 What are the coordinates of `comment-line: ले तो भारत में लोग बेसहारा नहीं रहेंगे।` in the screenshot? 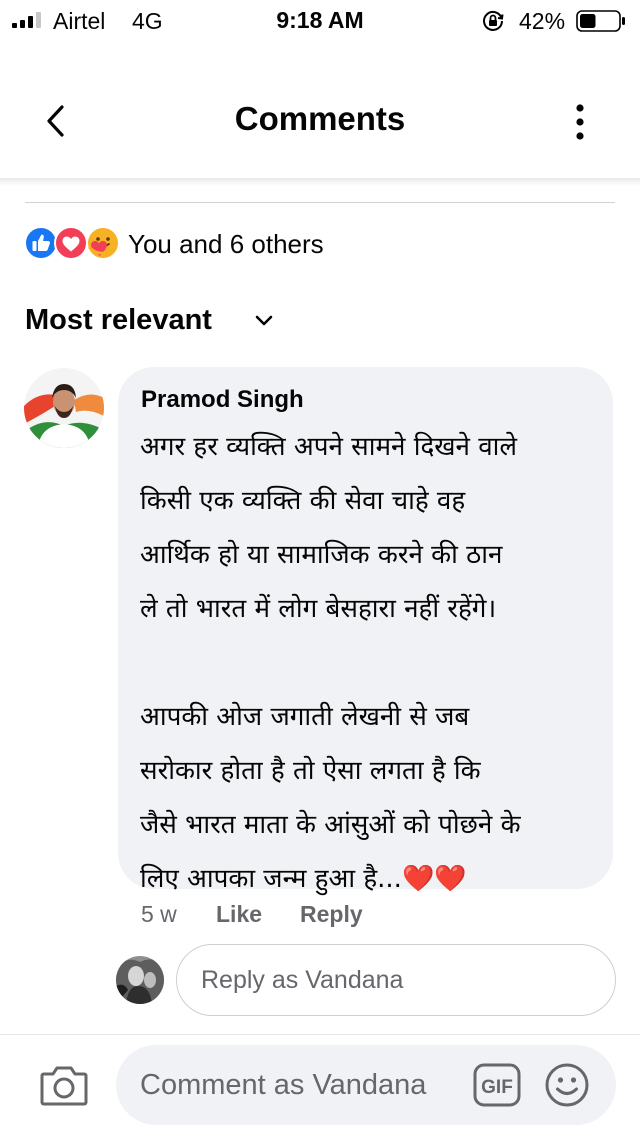 It's located at (318, 609).